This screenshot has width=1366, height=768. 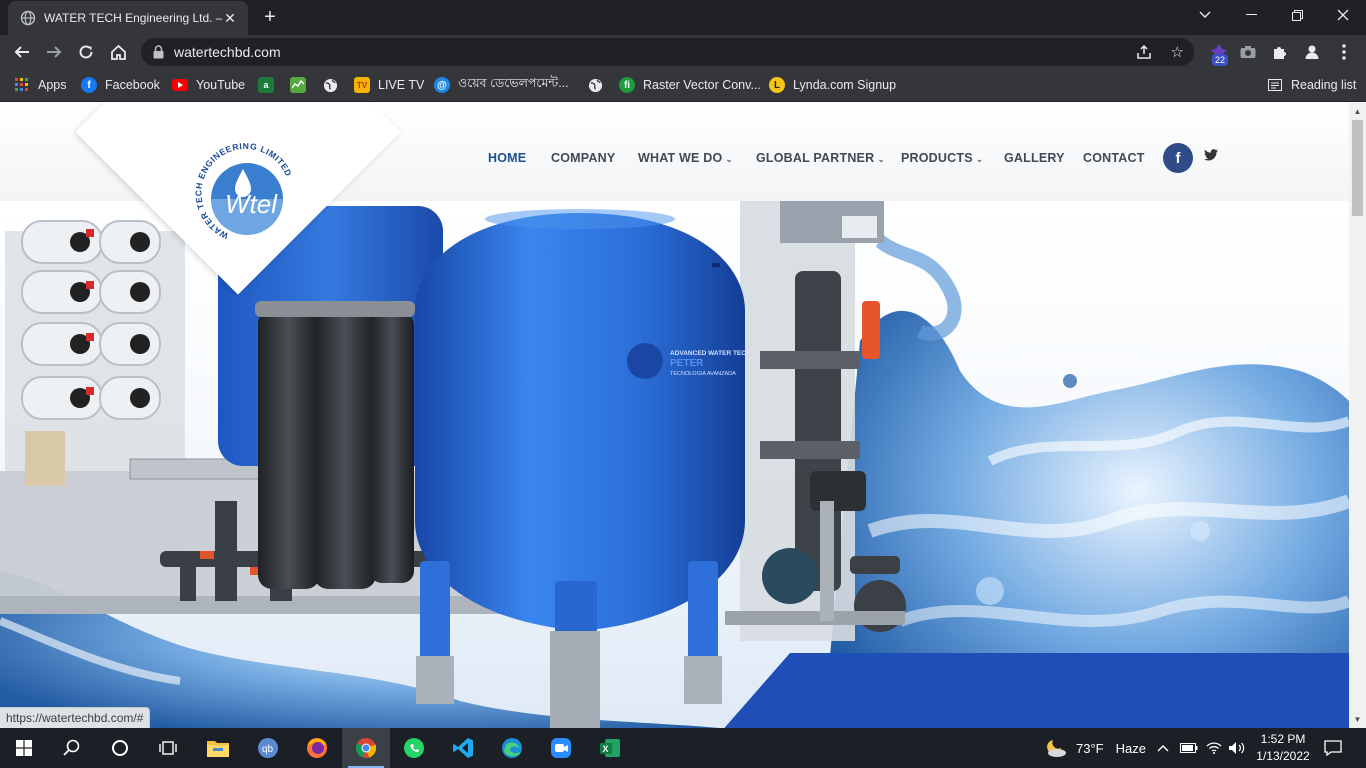 I want to click on url-text: watertechbd.com, so click(x=227, y=52).